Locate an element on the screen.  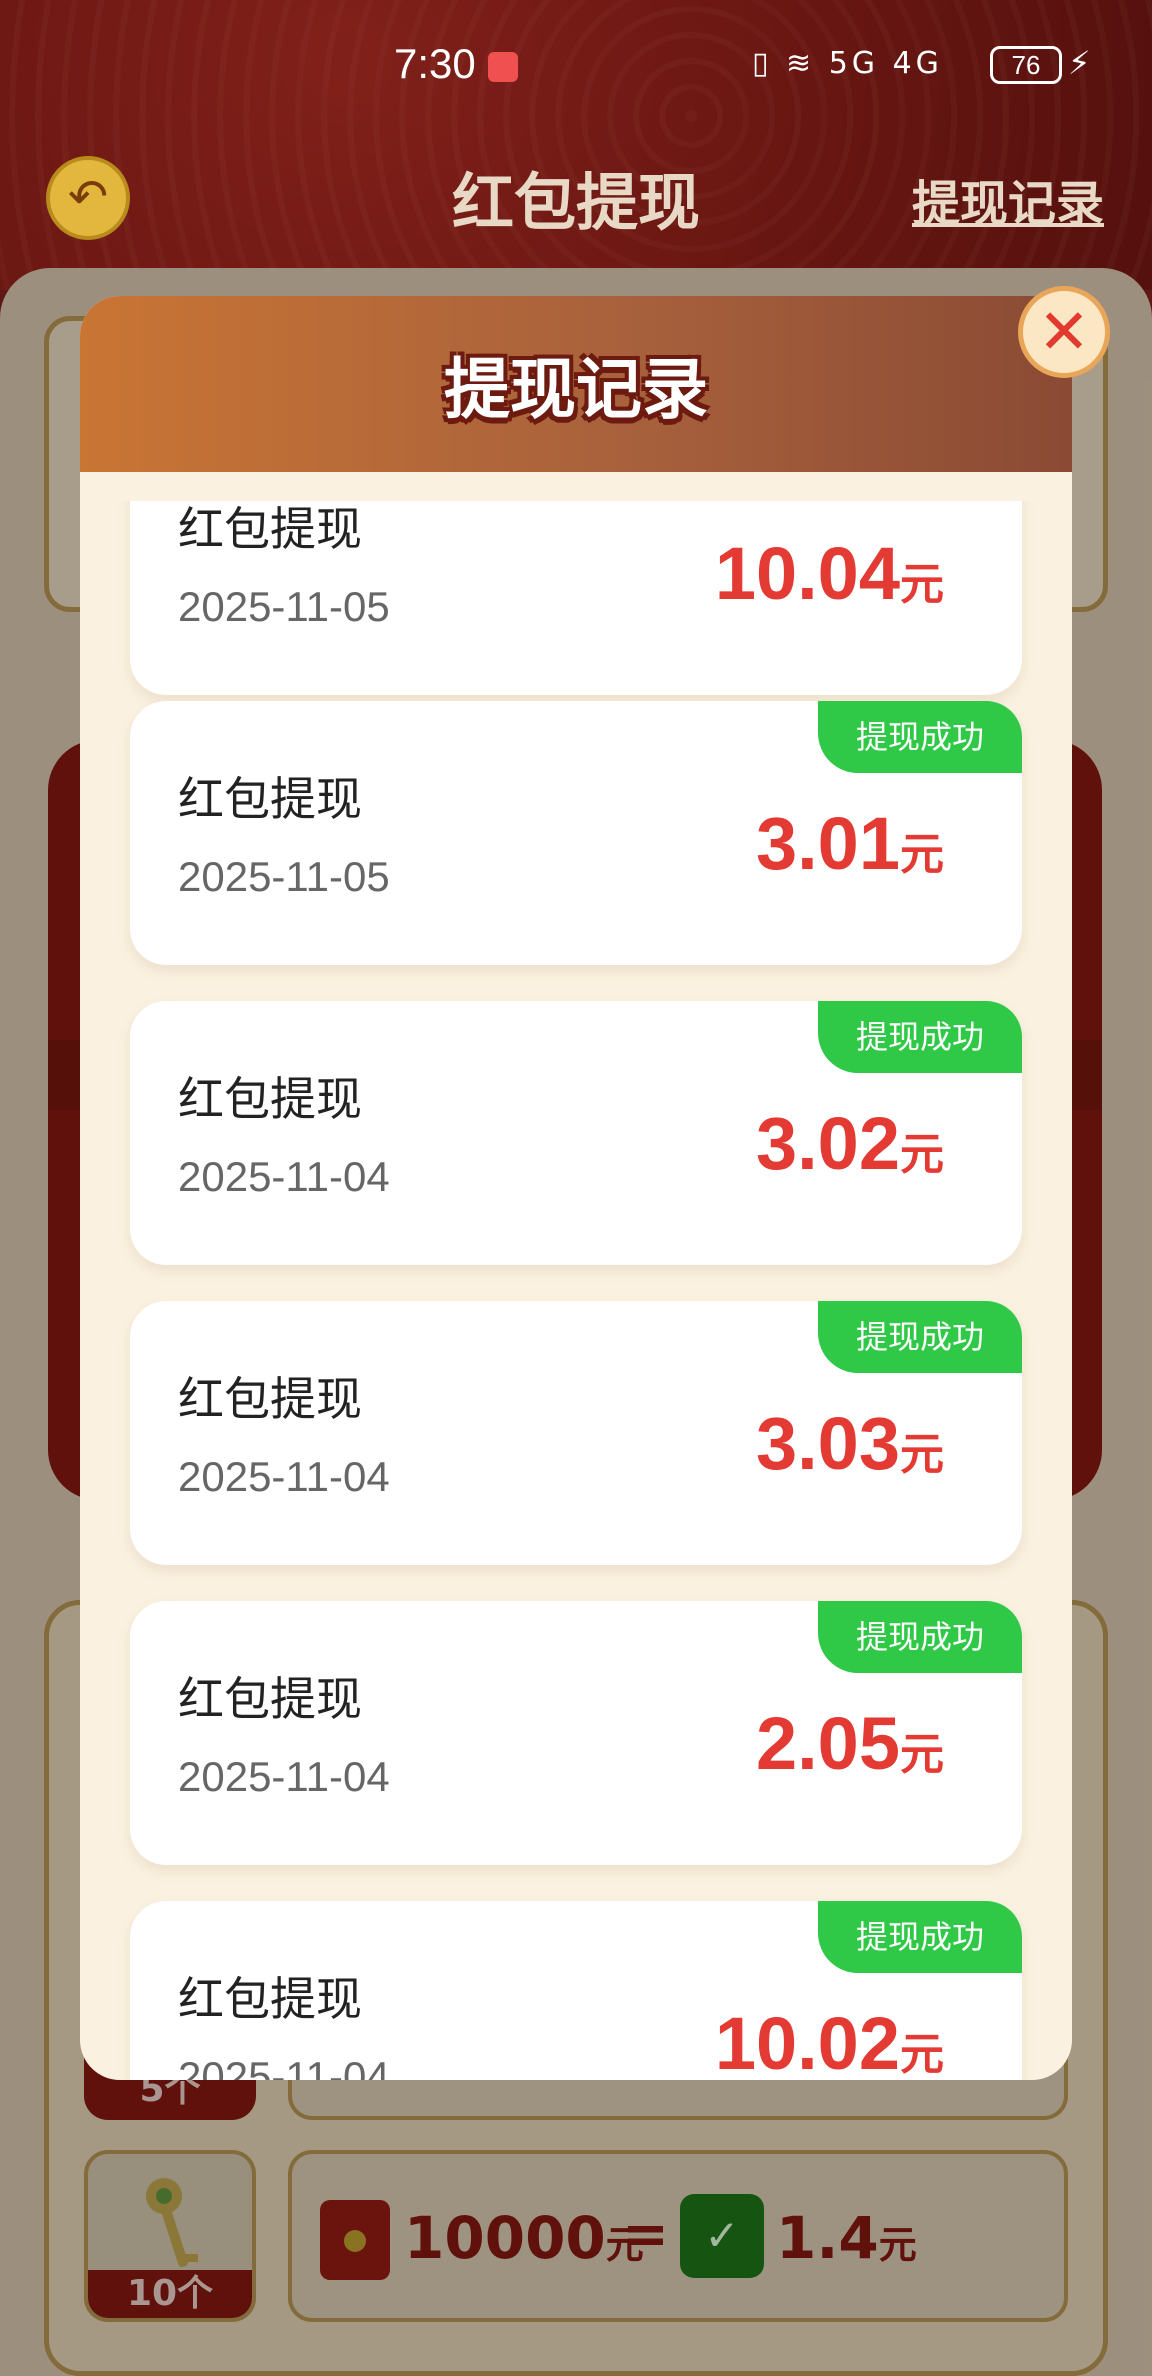
record-amount: 3.03元 is located at coordinates (850, 1443).